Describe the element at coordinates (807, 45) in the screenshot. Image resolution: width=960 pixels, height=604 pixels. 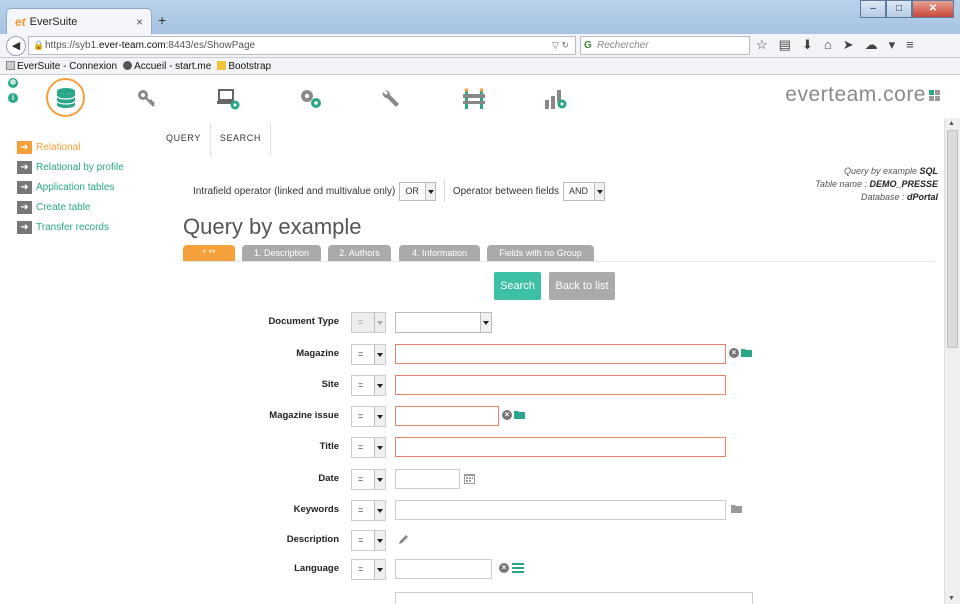
I see `download-icon: ⬇` at that location.